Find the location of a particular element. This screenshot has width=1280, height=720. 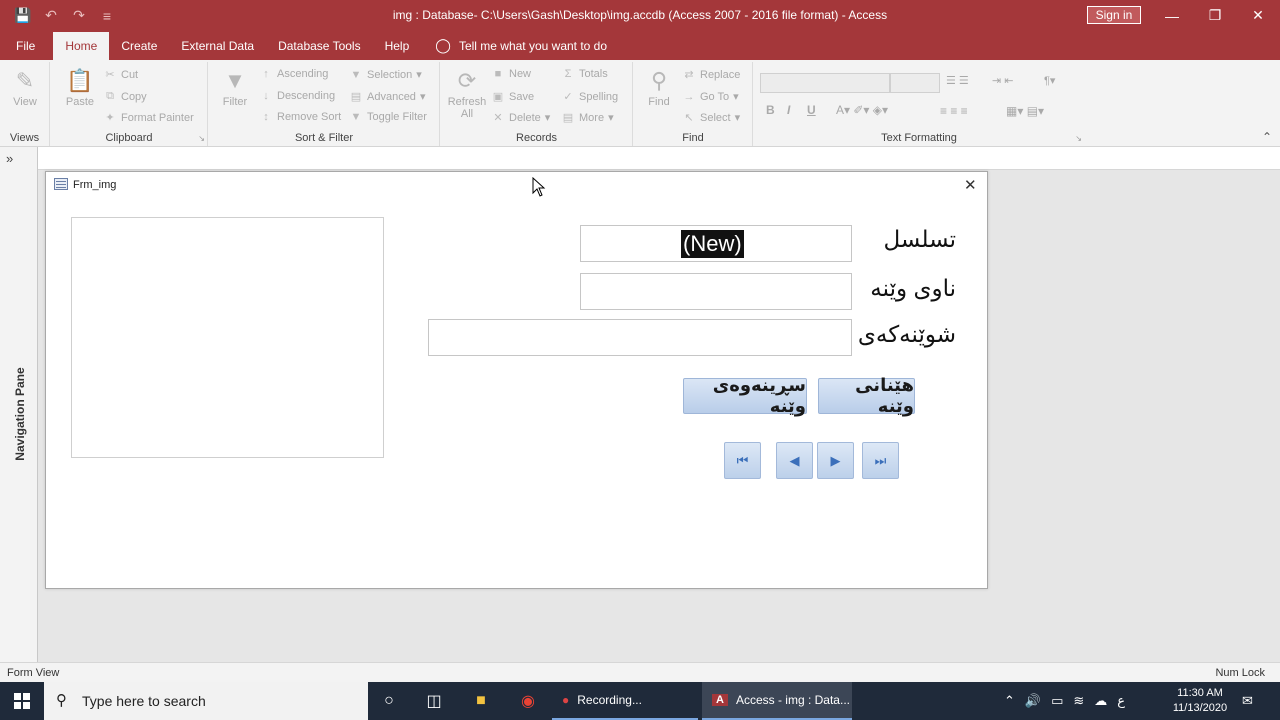

more-button: ▤ More ▾ is located at coordinates (587, 118).